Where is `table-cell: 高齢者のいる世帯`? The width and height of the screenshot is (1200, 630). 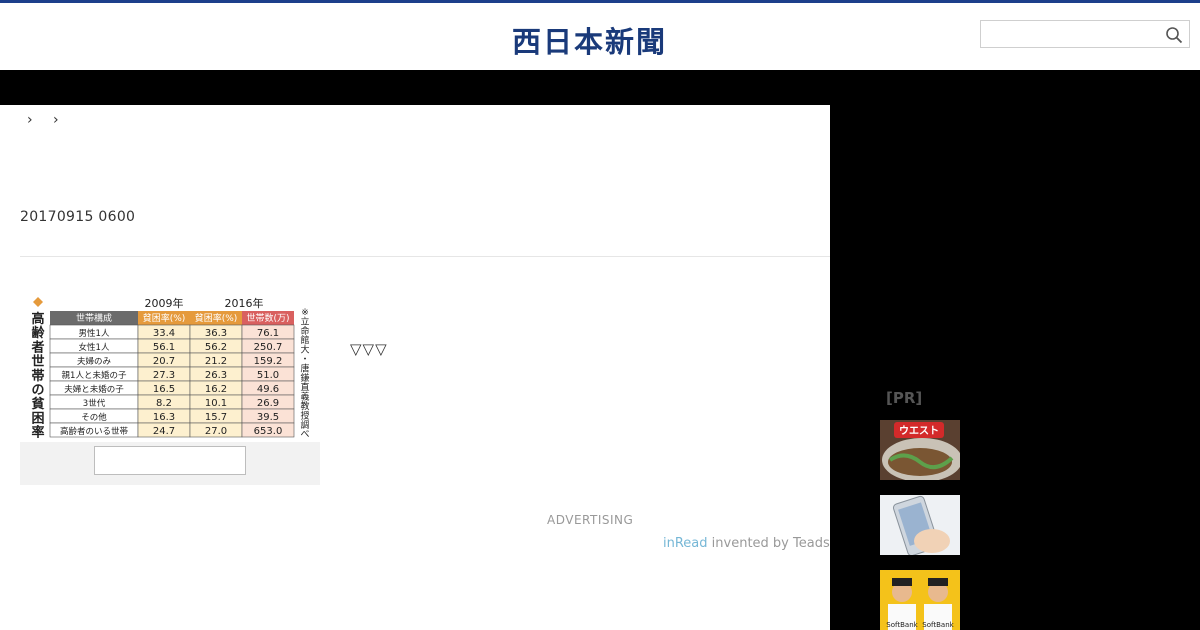
table-cell: 高齢者のいる世帯 is located at coordinates (94, 431).